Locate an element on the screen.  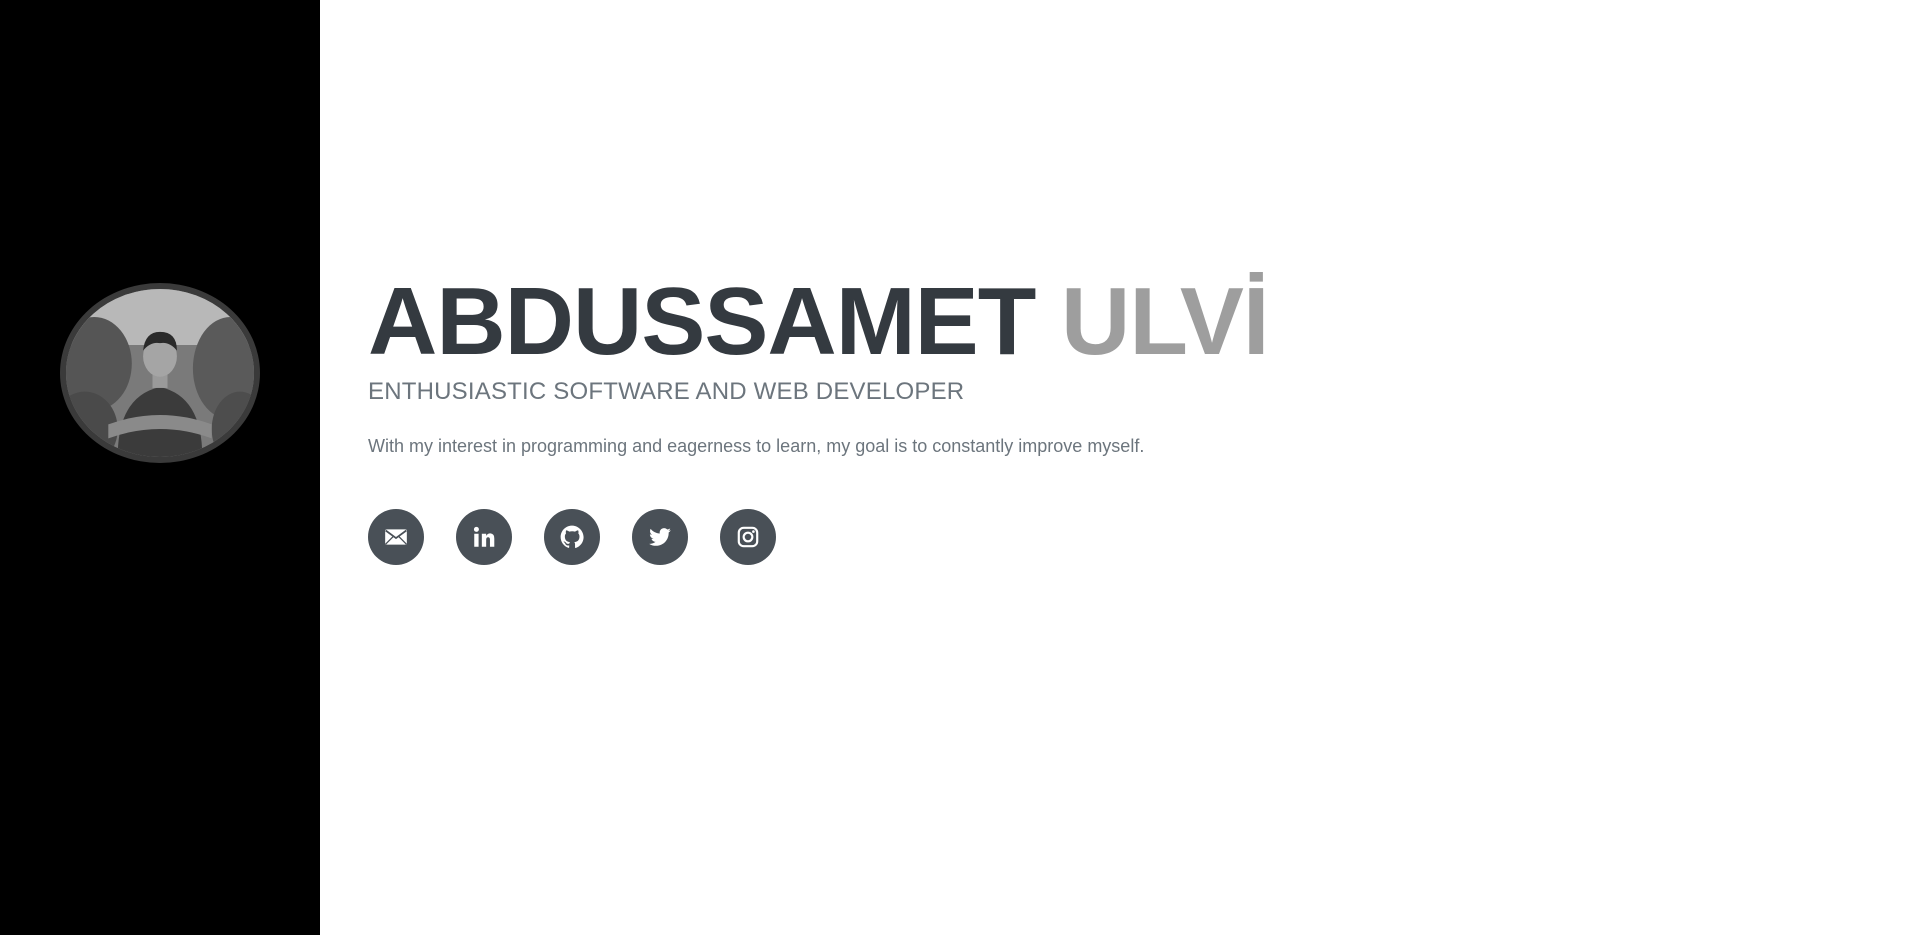
avatar is located at coordinates (160, 373).